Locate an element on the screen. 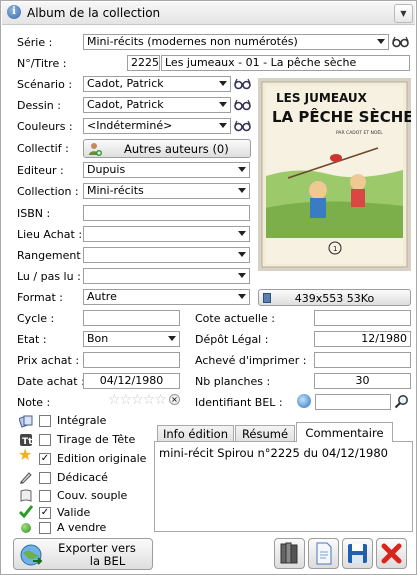 The image size is (417, 575). lieu-achat-label: Lieu Achat : is located at coordinates (50, 234).